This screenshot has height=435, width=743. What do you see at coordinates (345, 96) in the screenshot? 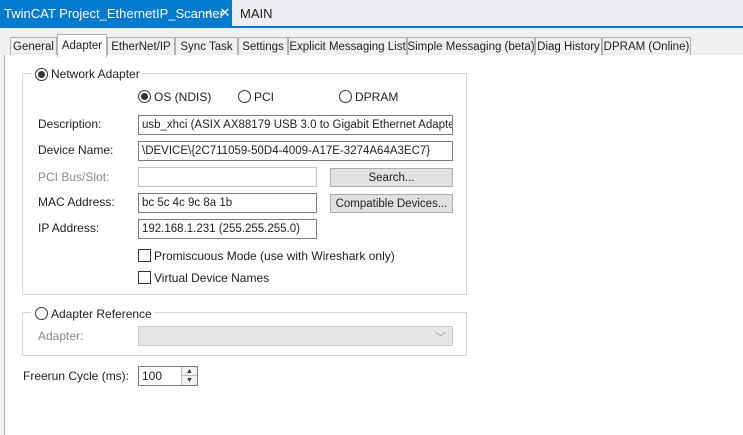
I see `dpram-radio` at bounding box center [345, 96].